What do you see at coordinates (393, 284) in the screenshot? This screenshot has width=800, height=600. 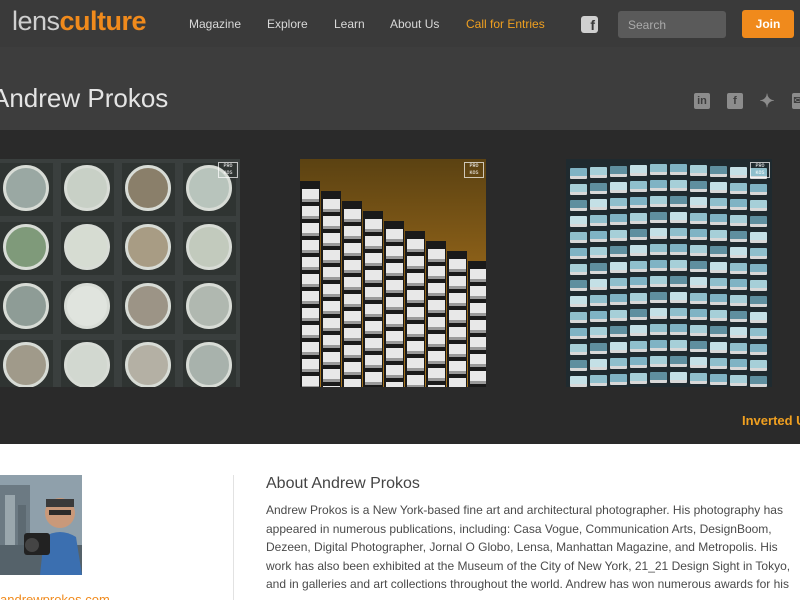 I see `balconies-artwork` at bounding box center [393, 284].